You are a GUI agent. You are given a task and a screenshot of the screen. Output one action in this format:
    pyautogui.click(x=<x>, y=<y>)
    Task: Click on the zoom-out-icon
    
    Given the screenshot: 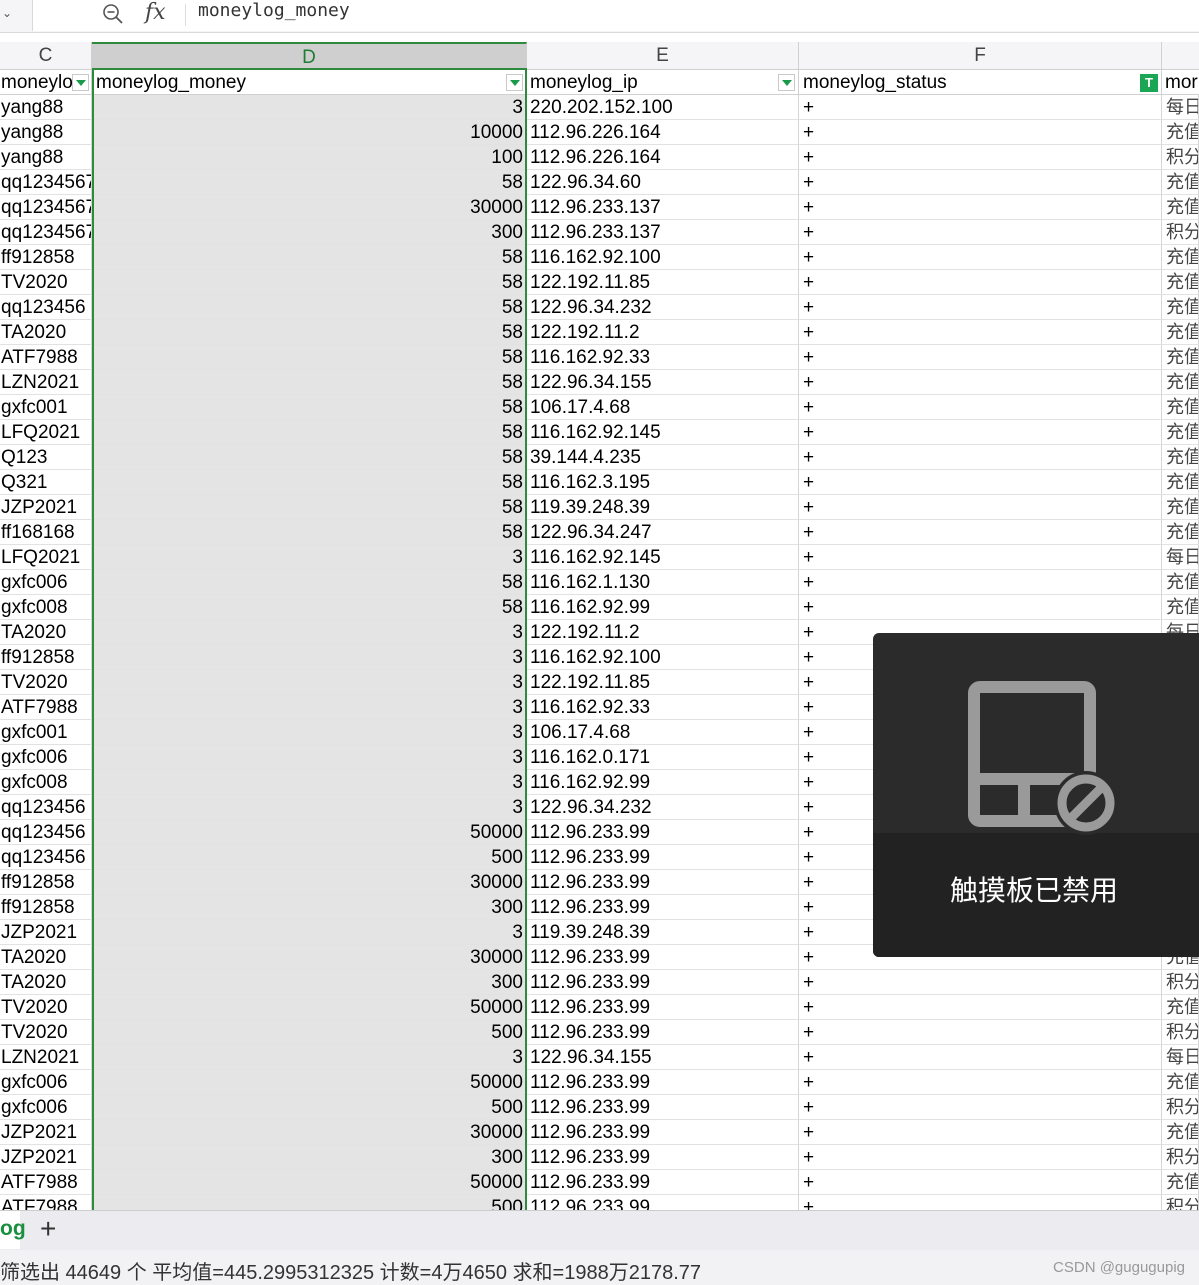 What is the action you would take?
    pyautogui.click(x=113, y=14)
    